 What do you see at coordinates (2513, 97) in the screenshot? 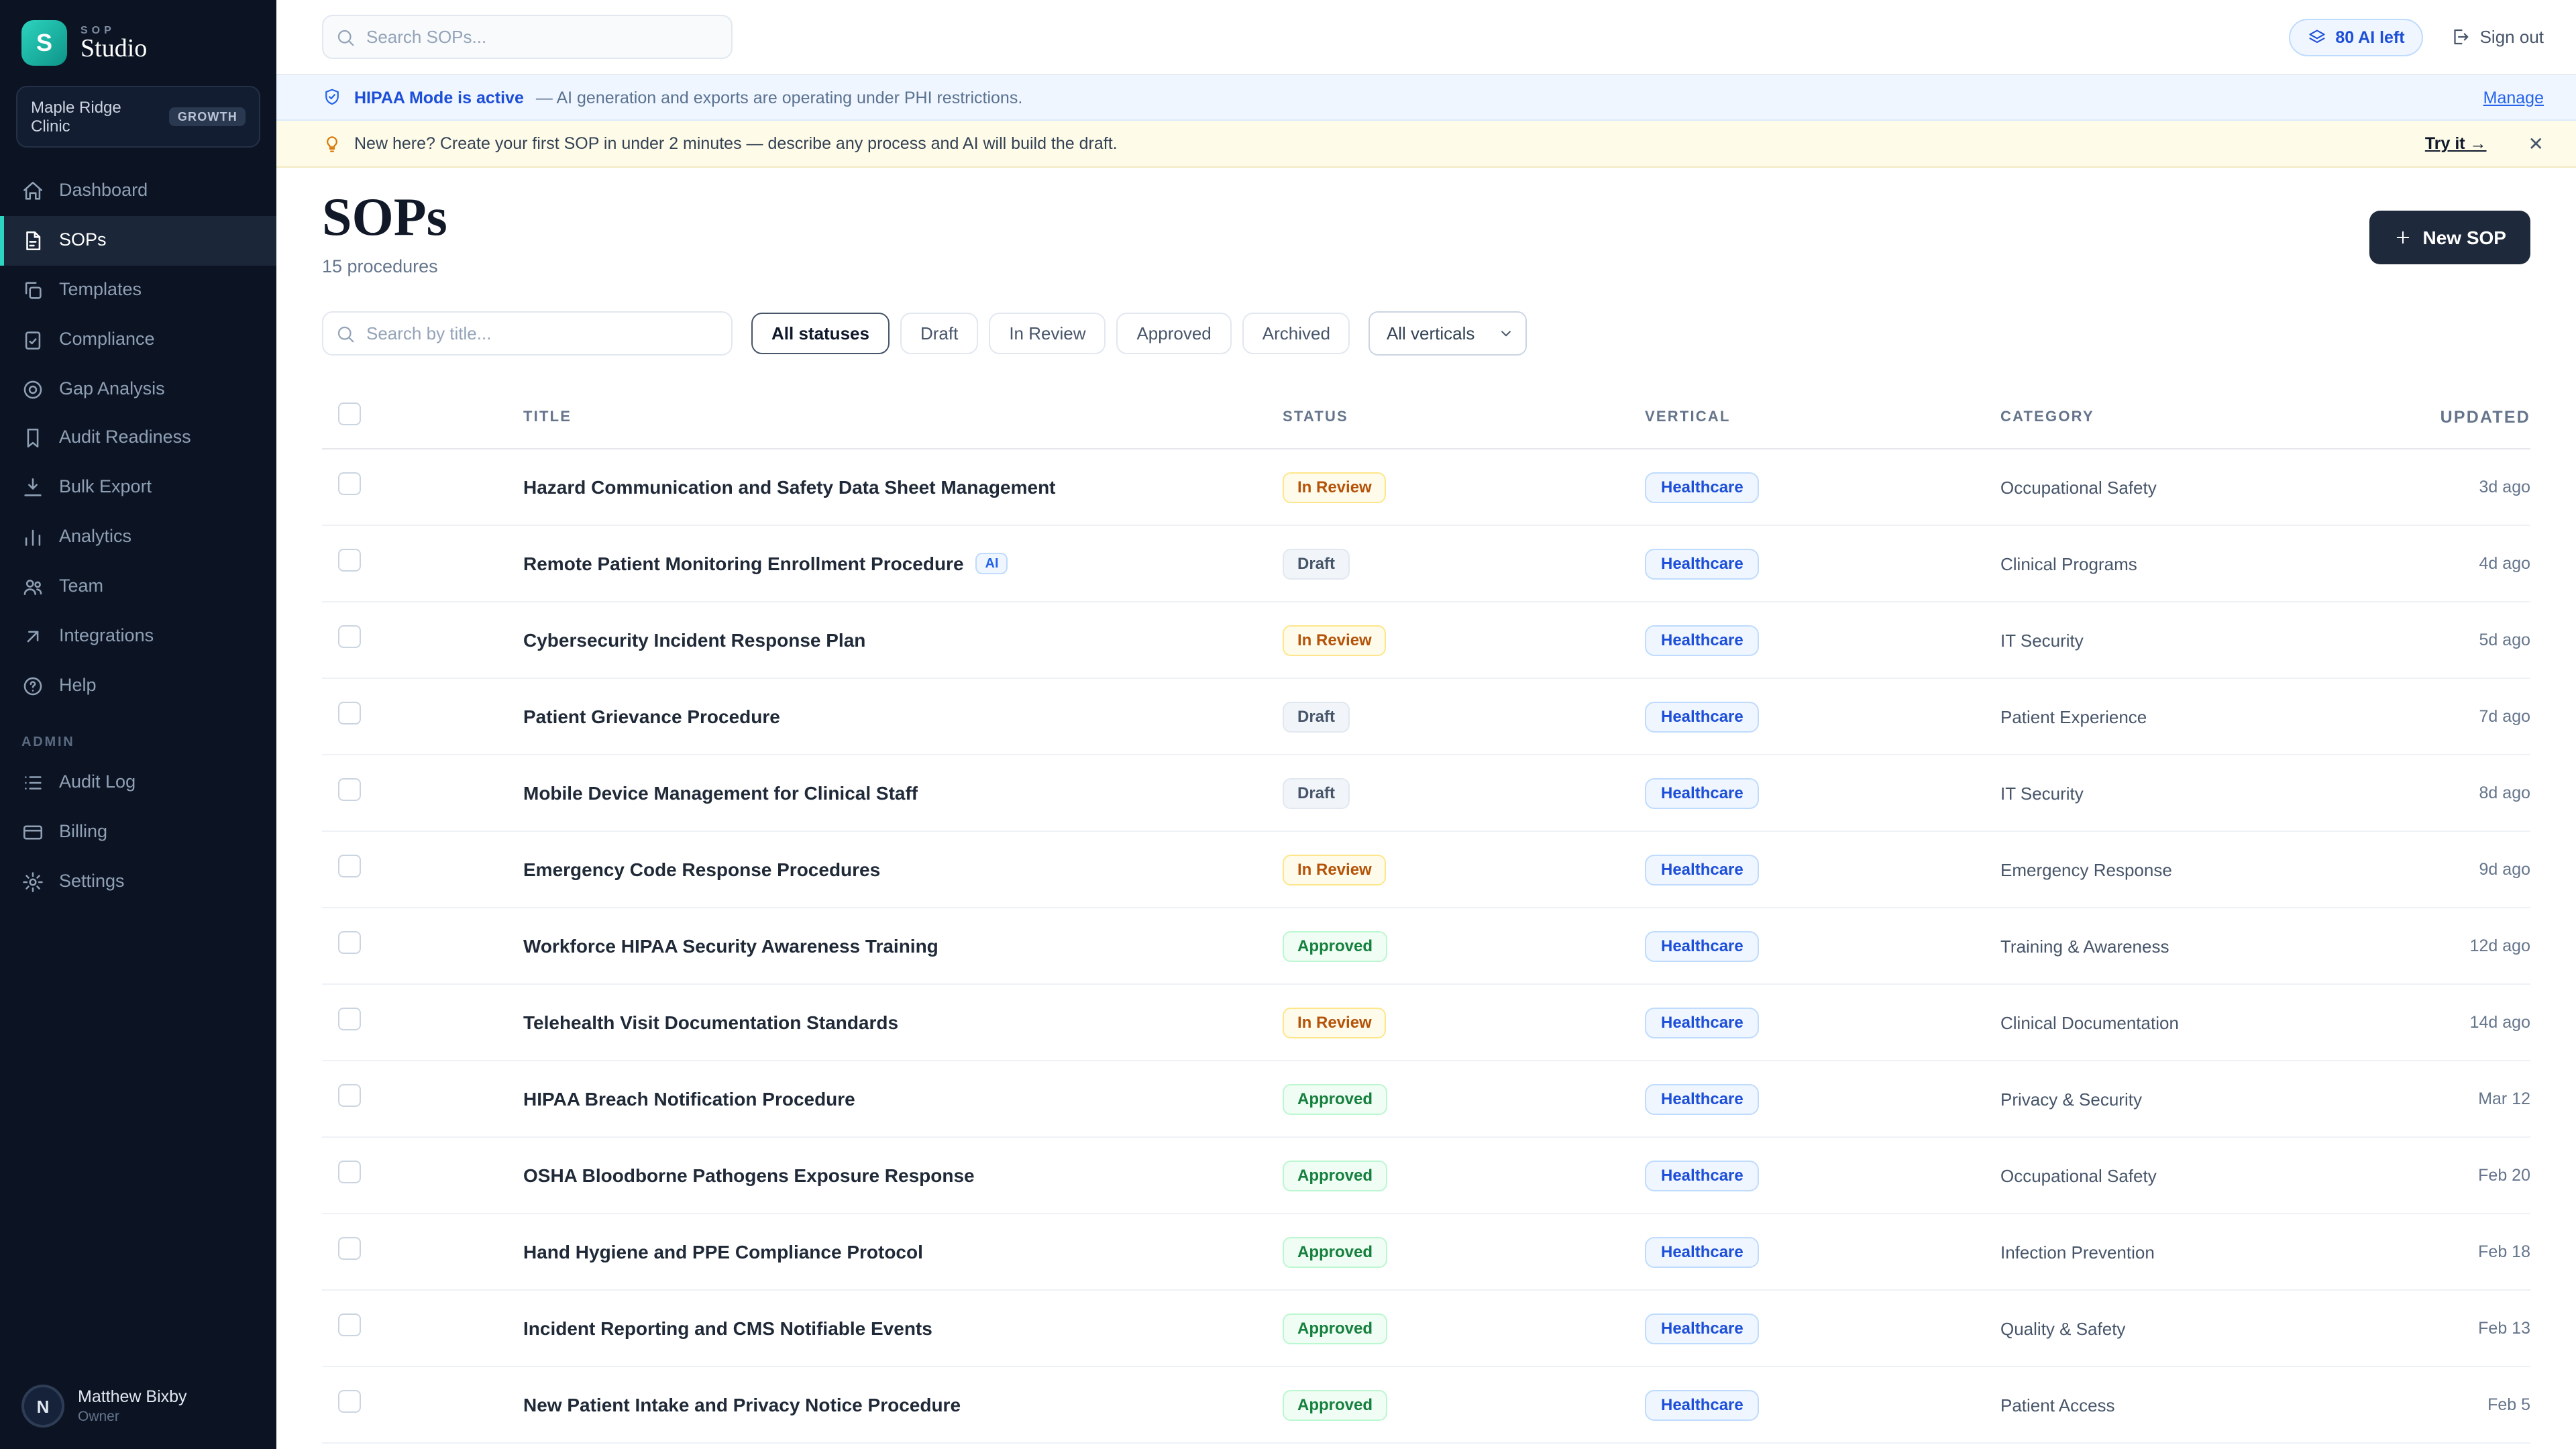
I see `manage-link: Manage` at bounding box center [2513, 97].